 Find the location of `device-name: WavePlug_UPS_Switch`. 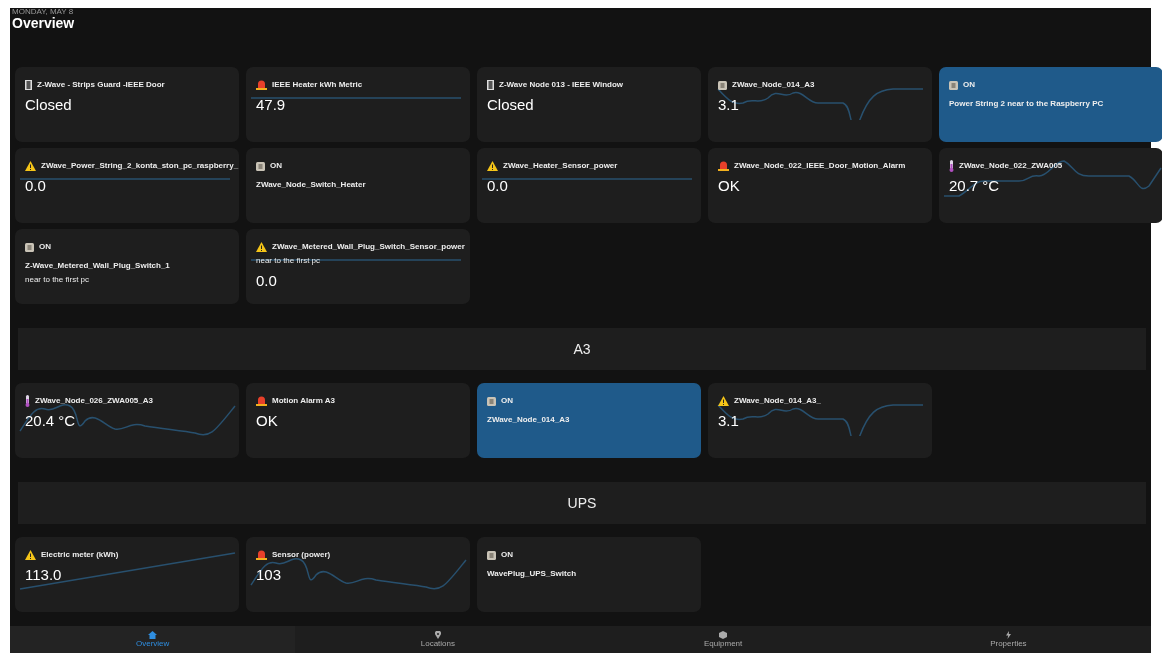

device-name: WavePlug_UPS_Switch is located at coordinates (532, 574).